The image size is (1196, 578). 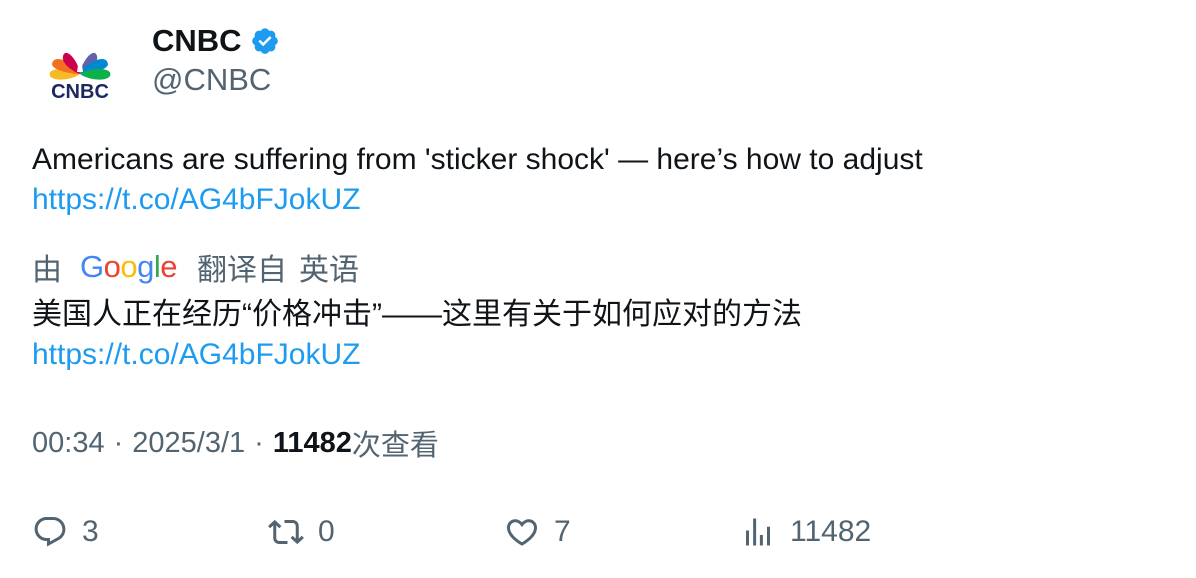 I want to click on translation-language: 英语, so click(x=329, y=270).